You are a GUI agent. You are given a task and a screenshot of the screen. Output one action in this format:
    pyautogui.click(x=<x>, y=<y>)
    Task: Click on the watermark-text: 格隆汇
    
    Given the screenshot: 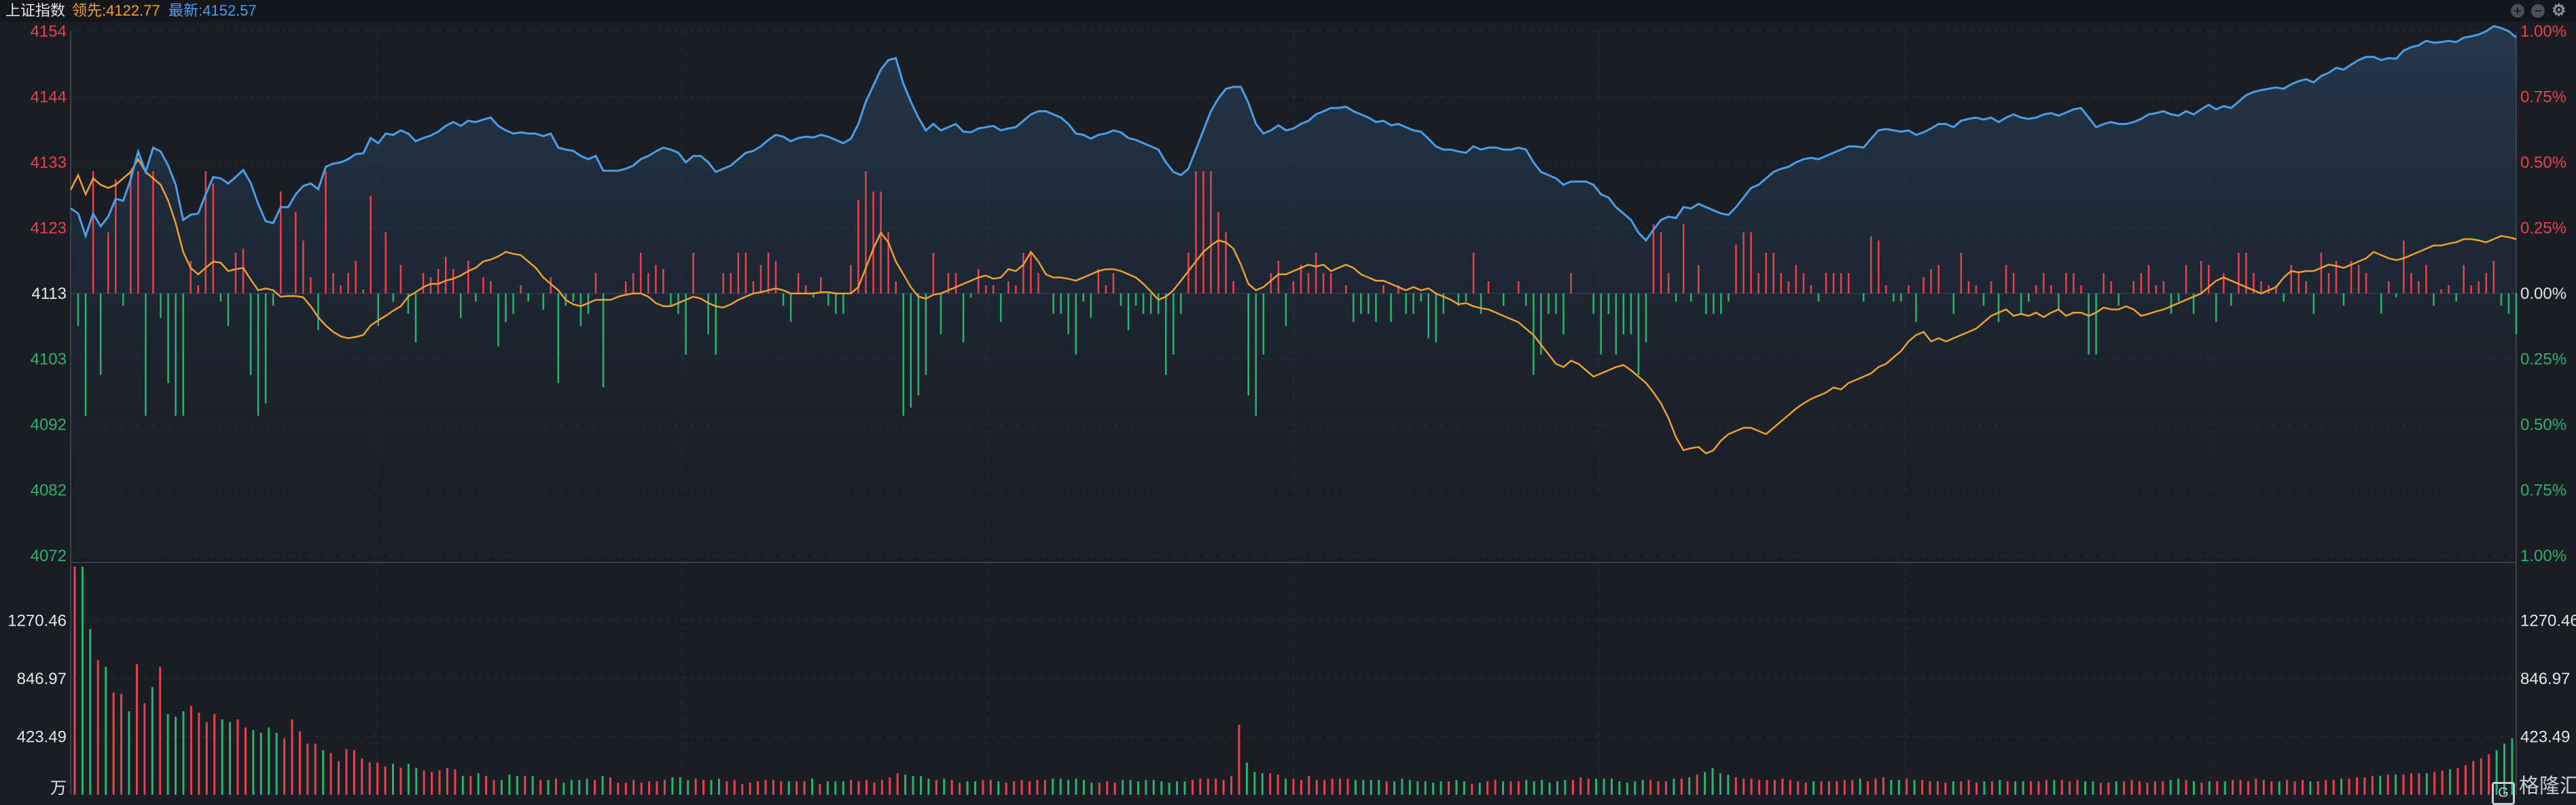 What is the action you would take?
    pyautogui.click(x=2547, y=787)
    